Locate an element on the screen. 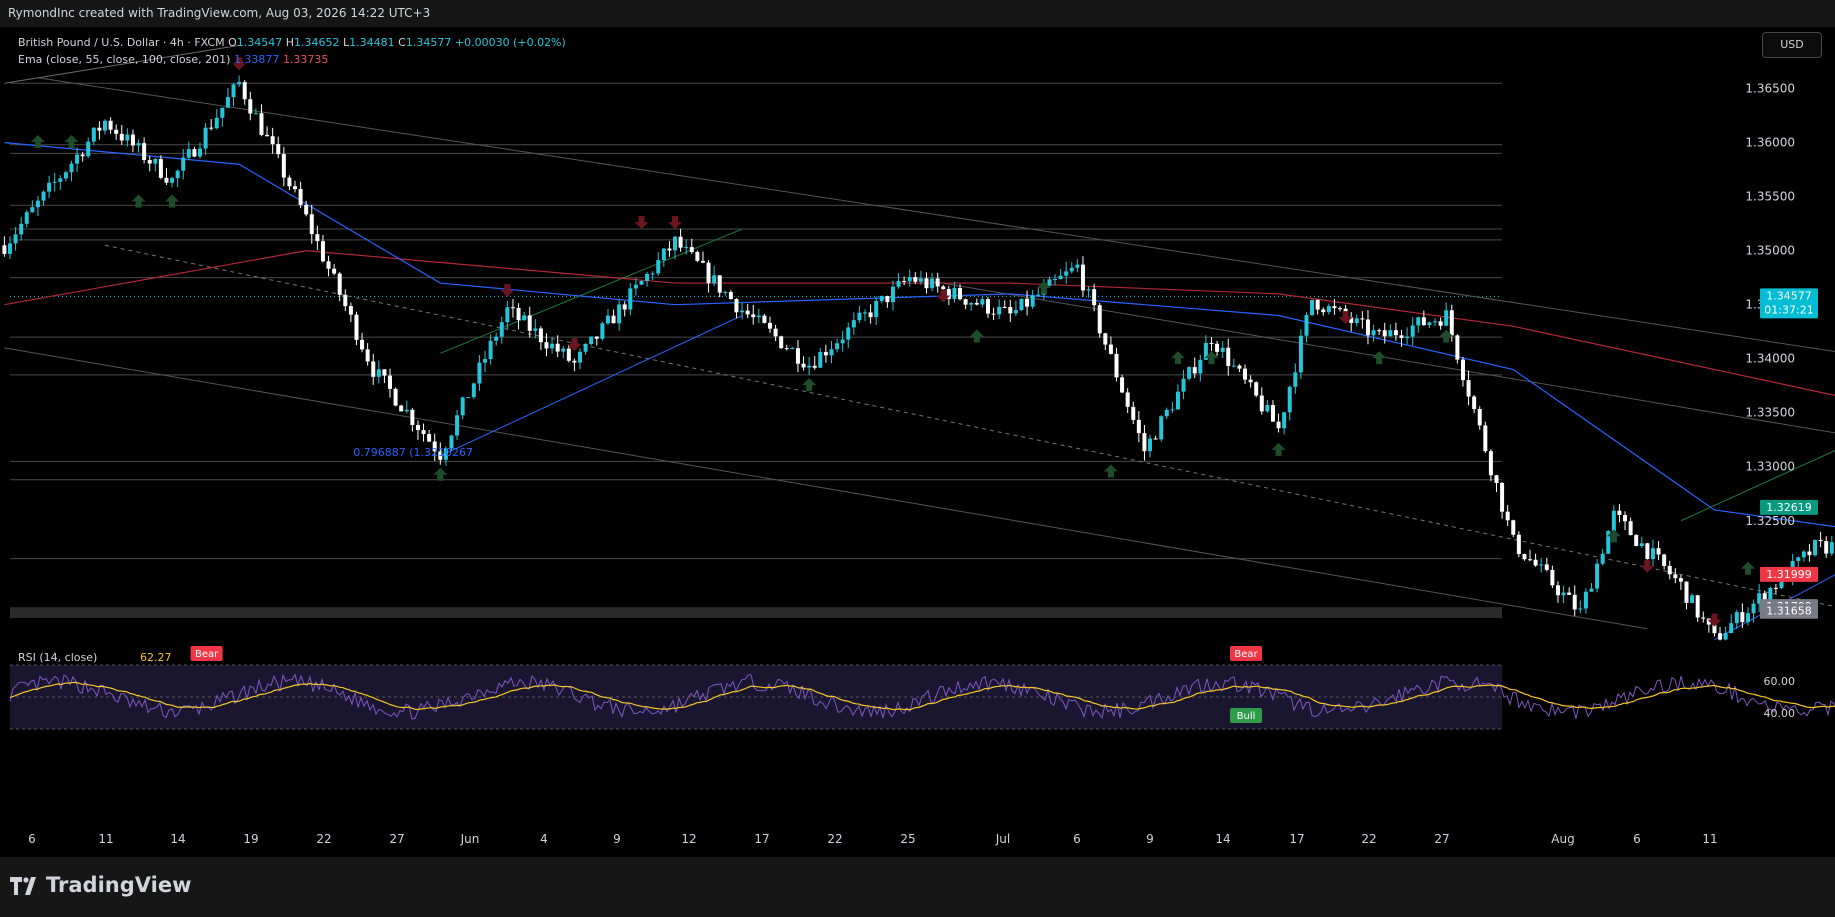 The width and height of the screenshot is (1835, 917). time-tick: 12 is located at coordinates (688, 839).